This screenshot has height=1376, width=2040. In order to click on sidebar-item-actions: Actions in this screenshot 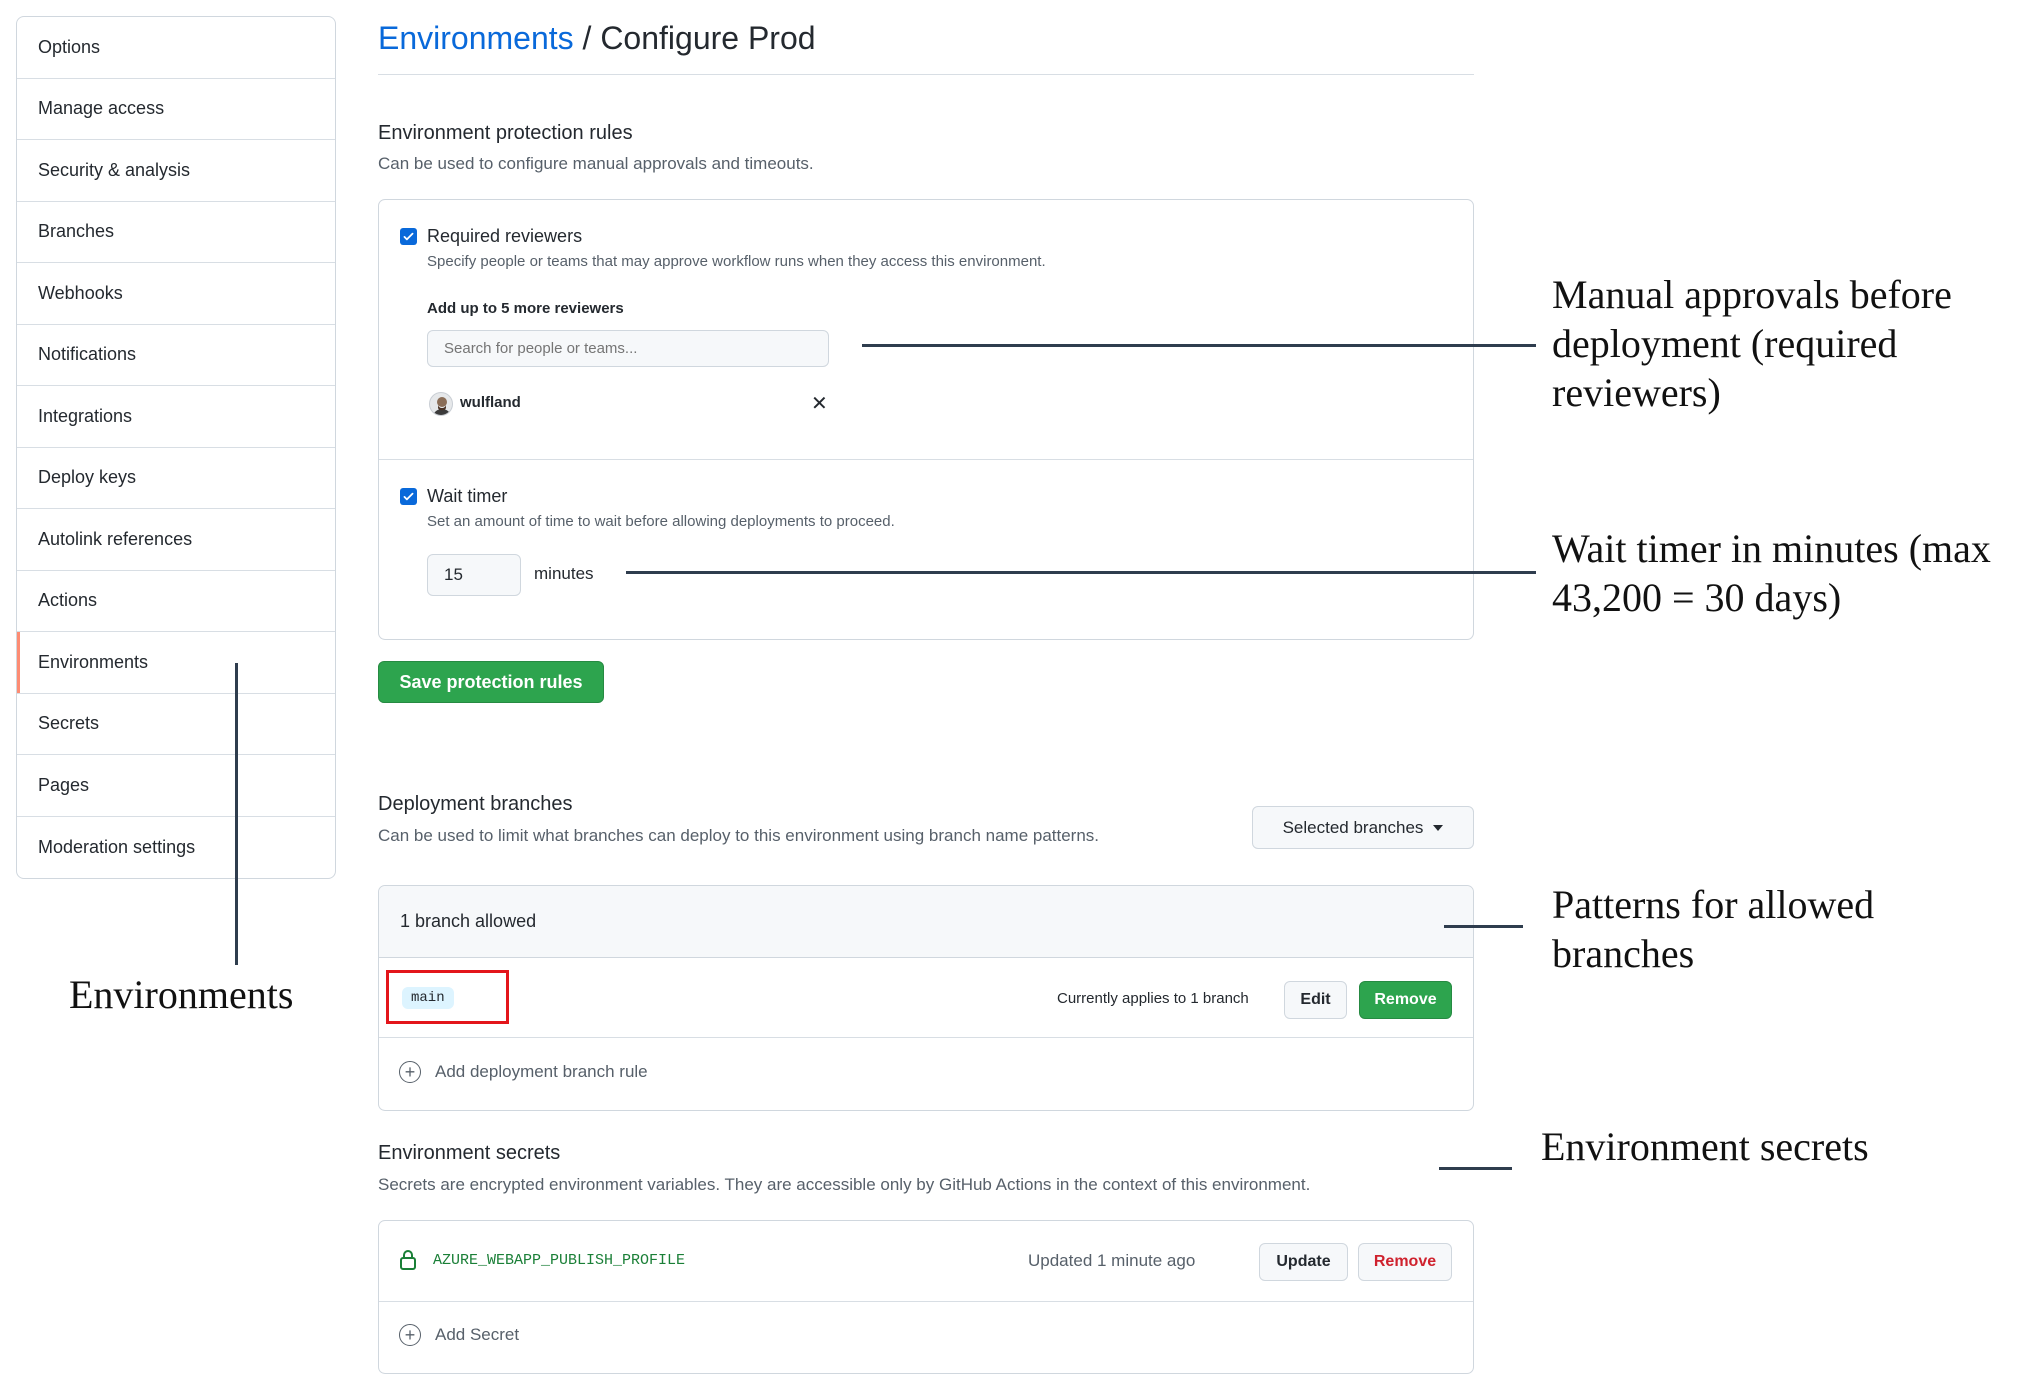, I will do `click(176, 601)`.